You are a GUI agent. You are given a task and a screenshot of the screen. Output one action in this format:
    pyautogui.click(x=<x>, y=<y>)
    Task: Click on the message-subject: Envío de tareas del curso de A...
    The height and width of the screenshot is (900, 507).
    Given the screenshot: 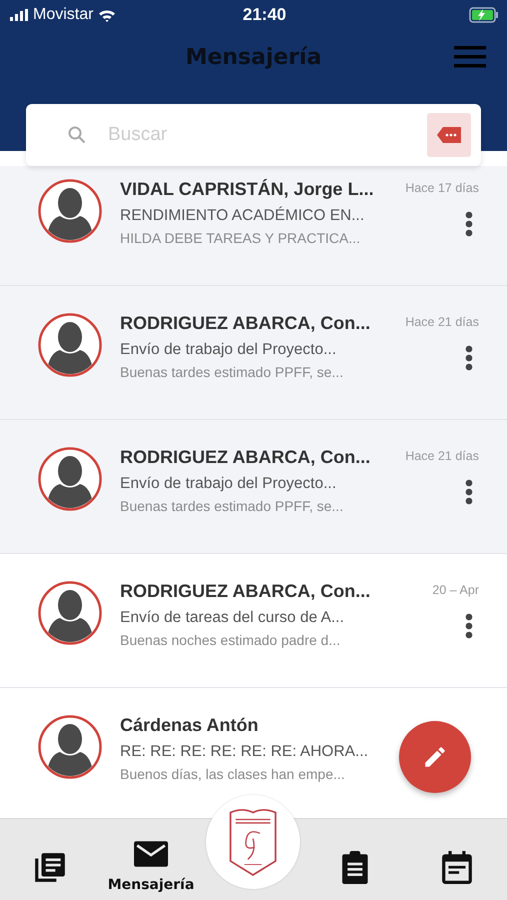 What is the action you would take?
    pyautogui.click(x=233, y=618)
    